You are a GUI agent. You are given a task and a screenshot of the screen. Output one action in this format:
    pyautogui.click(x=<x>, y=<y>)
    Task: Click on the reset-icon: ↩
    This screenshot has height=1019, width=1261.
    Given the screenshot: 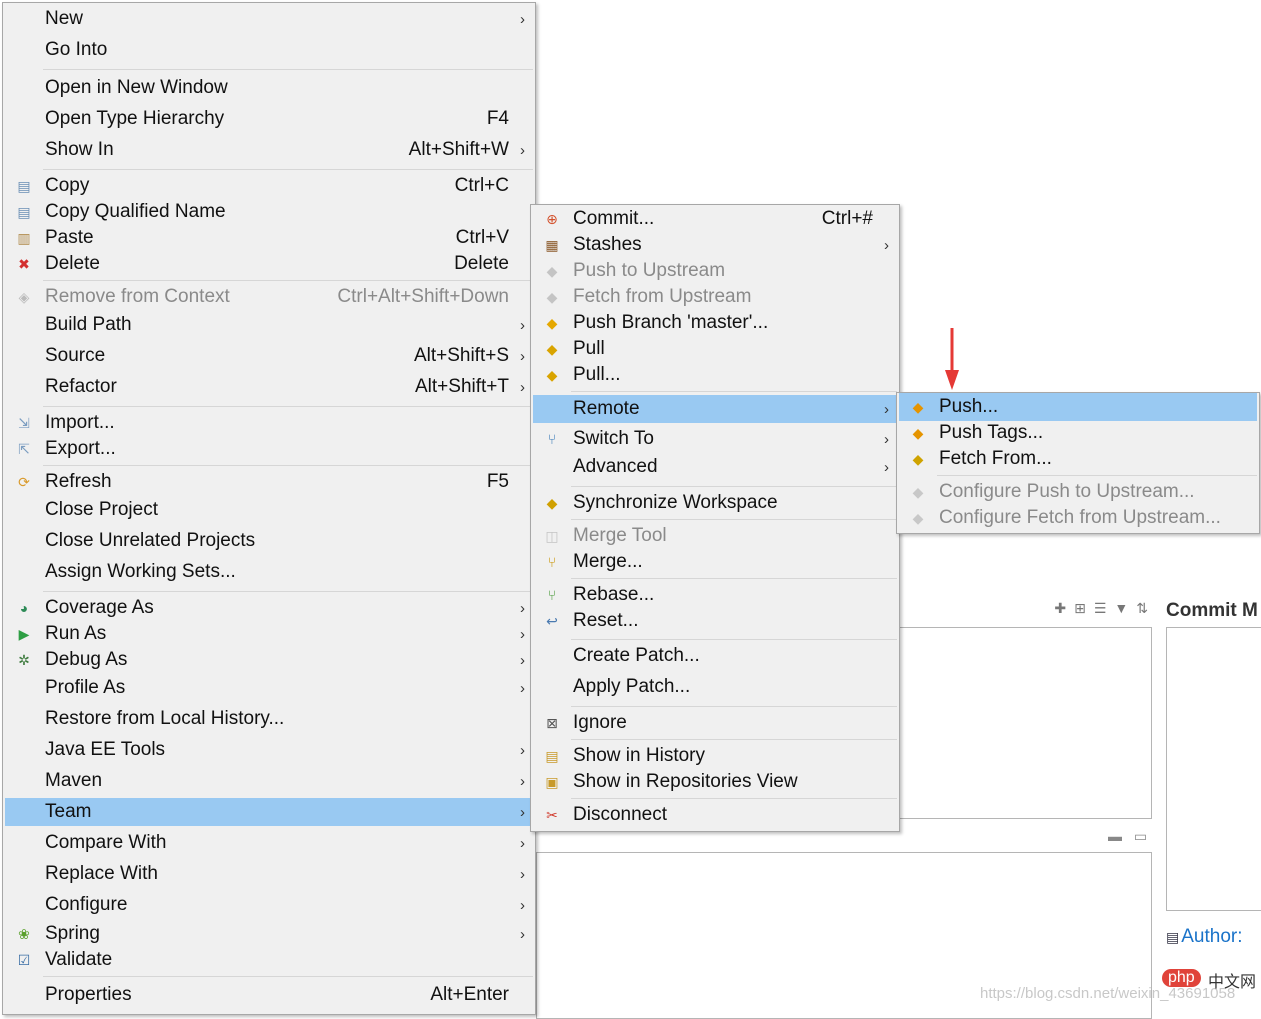 What is the action you would take?
    pyautogui.click(x=552, y=621)
    